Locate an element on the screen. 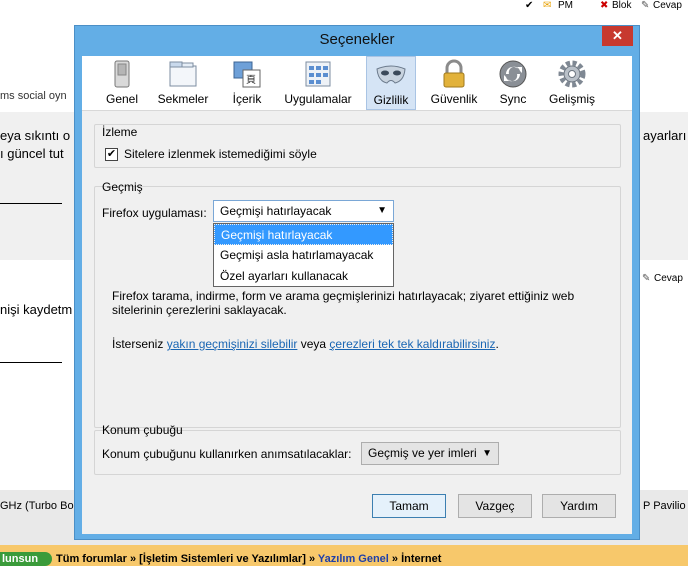 The height and width of the screenshot is (566, 688). mask-icon is located at coordinates (391, 74).